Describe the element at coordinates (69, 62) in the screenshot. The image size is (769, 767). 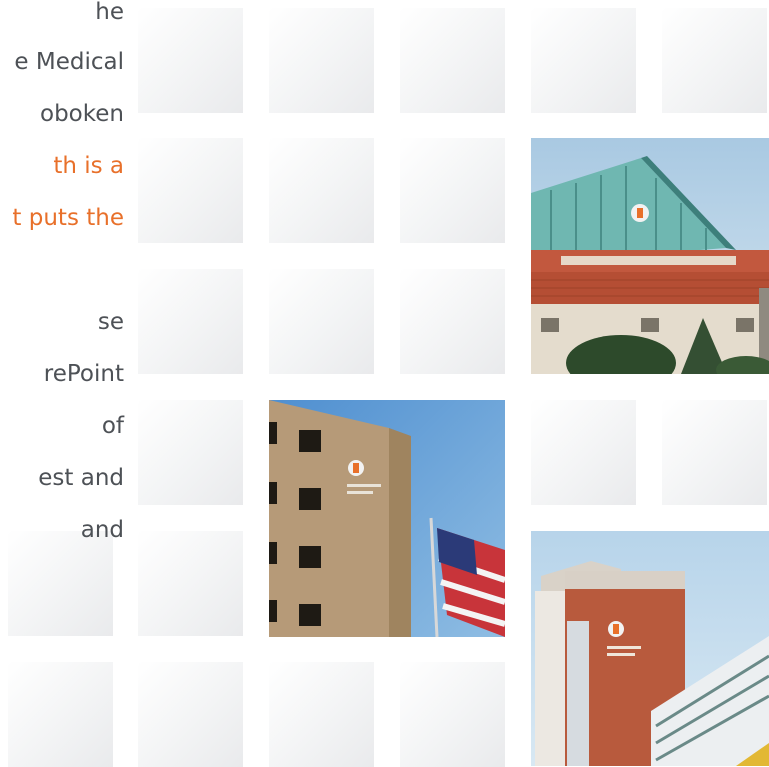
I see `text-line: e Medical` at that location.